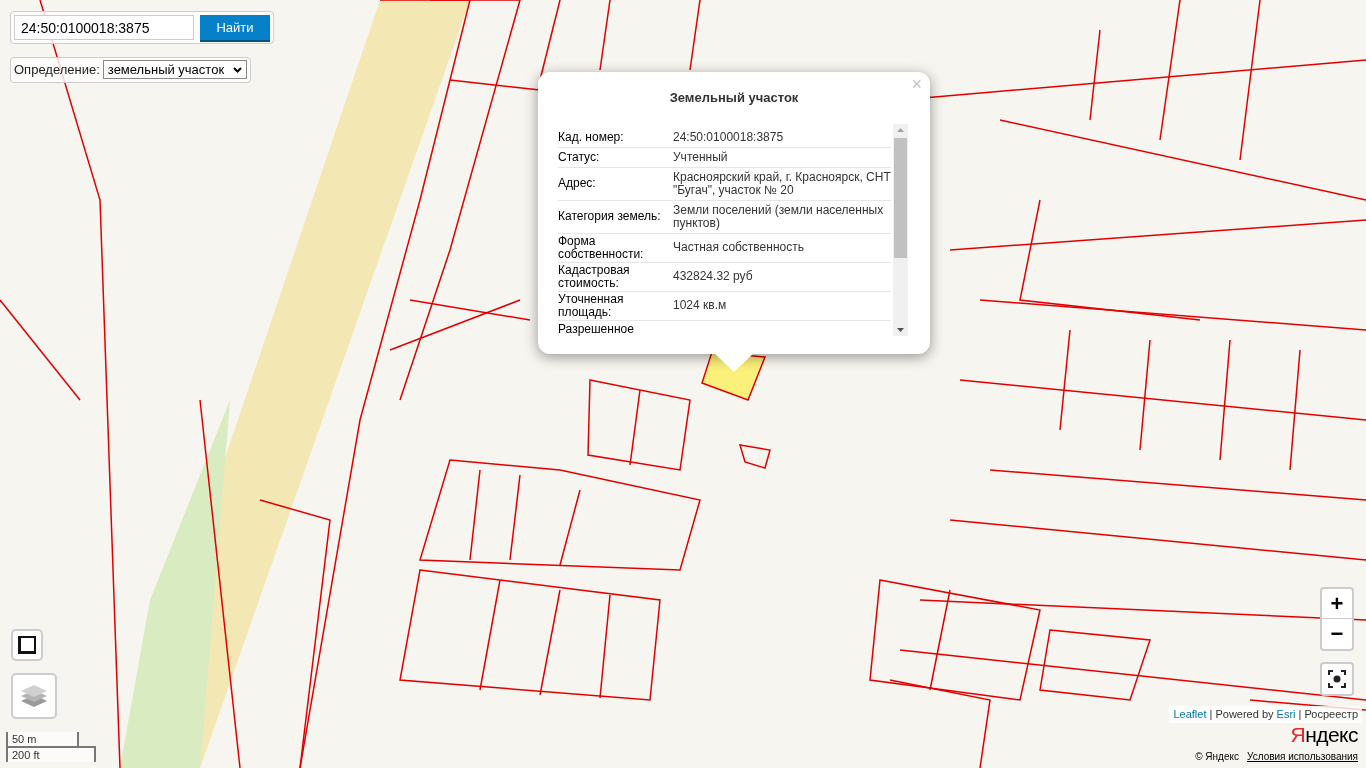  What do you see at coordinates (601, 247) in the screenshot?
I see `field-label: Форма собственности:` at bounding box center [601, 247].